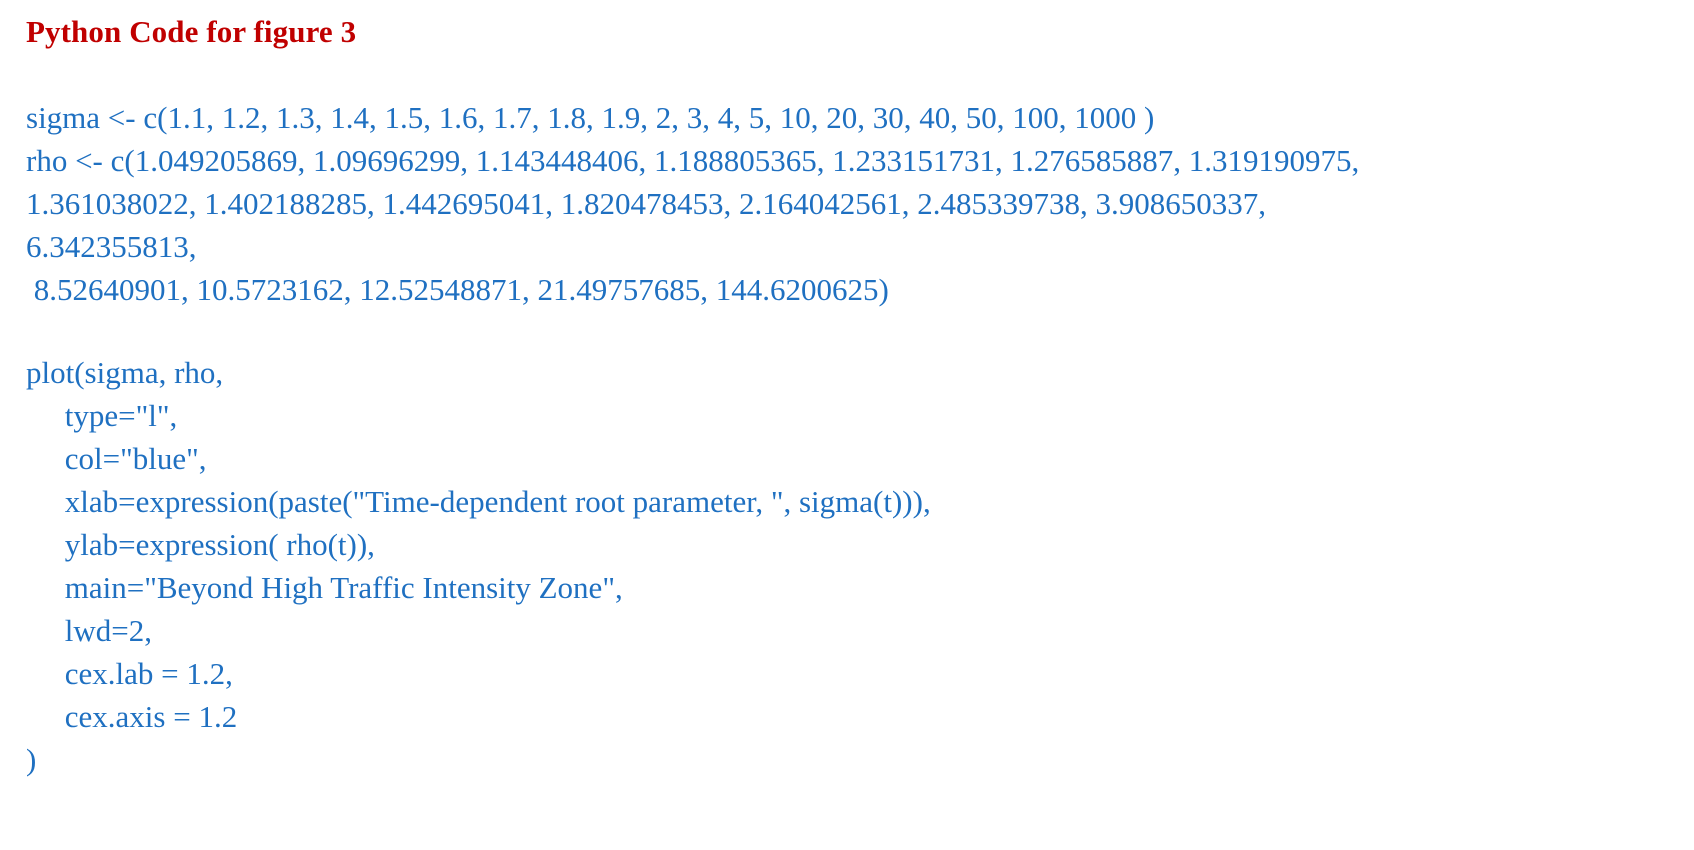  What do you see at coordinates (129, 673) in the screenshot?
I see `code-line-plot-cex-lab: cex.lab = 1.2,` at bounding box center [129, 673].